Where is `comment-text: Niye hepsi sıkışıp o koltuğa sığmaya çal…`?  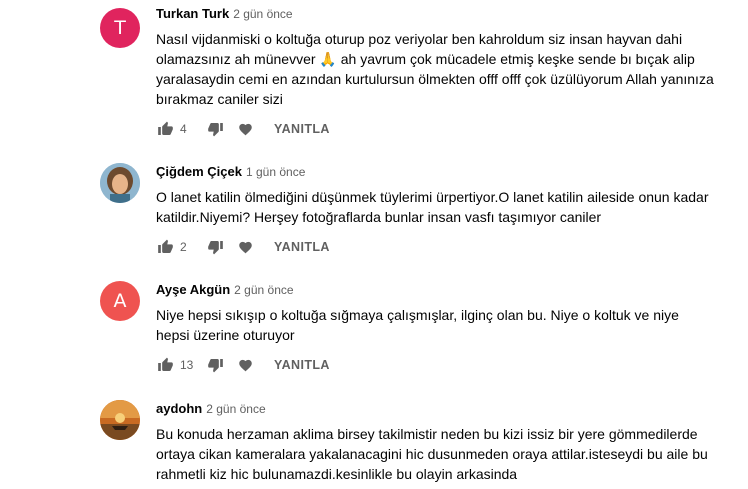
comment-text: Niye hepsi sıkışıp o koltuğa sığmaya çal… is located at coordinates (417, 325).